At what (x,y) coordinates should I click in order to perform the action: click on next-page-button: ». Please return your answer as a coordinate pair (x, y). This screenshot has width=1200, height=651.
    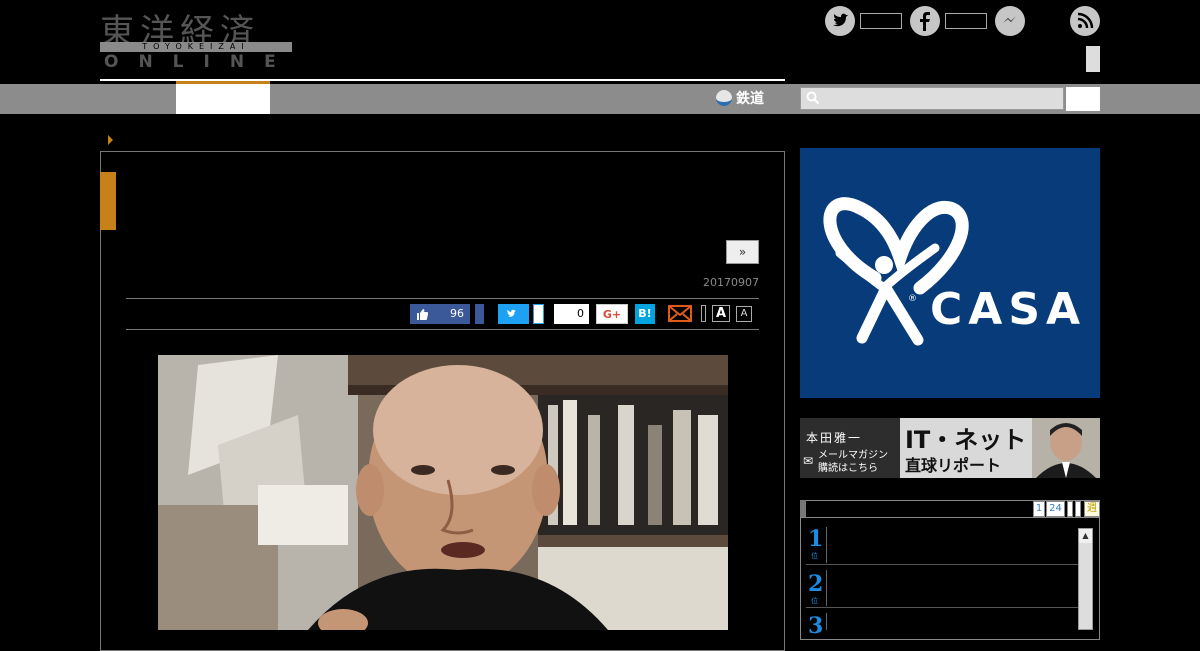
    Looking at the image, I should click on (742, 252).